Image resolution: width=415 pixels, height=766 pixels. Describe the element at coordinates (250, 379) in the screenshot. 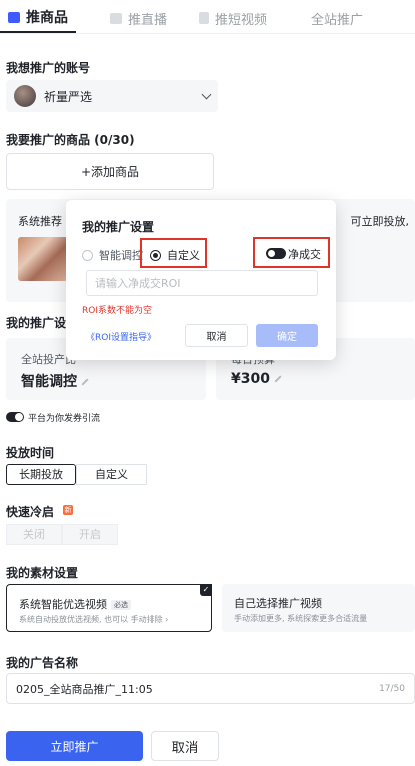

I see `metric-value: ¥300` at that location.